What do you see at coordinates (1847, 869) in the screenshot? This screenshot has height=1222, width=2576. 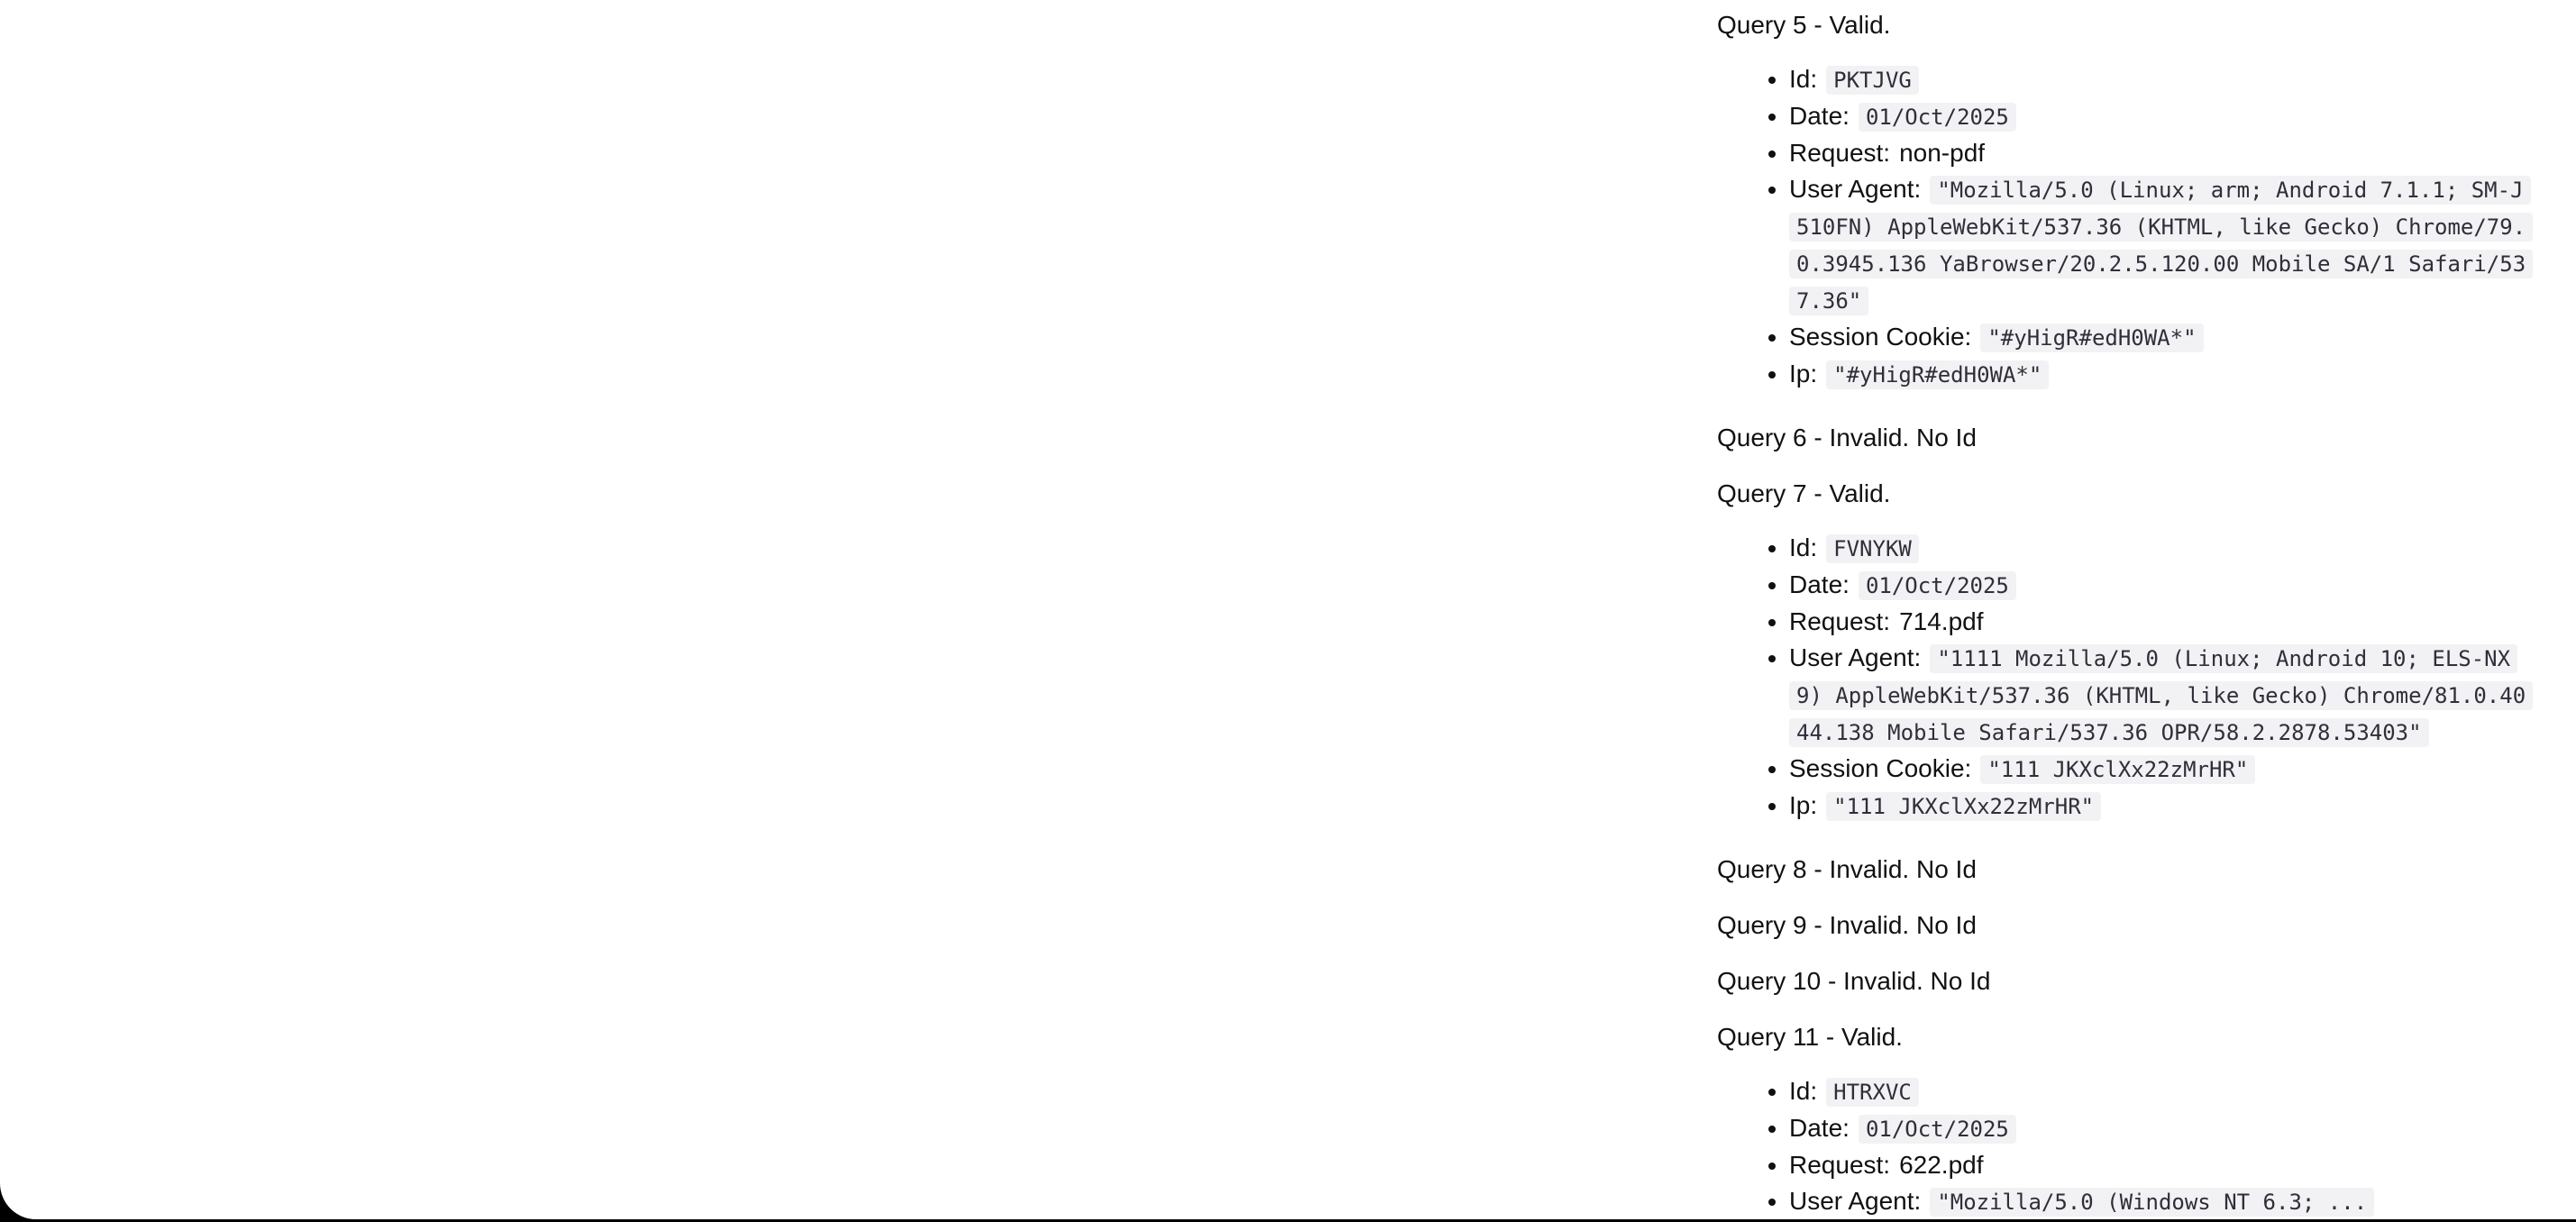 I see `query-heading: Query 8 - Invalid. No Id` at bounding box center [1847, 869].